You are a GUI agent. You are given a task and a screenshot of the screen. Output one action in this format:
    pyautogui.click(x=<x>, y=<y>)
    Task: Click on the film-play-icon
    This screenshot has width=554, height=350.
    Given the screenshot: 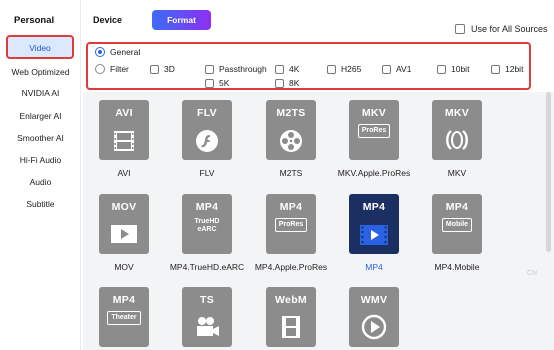 What is the action you would take?
    pyautogui.click(x=374, y=235)
    